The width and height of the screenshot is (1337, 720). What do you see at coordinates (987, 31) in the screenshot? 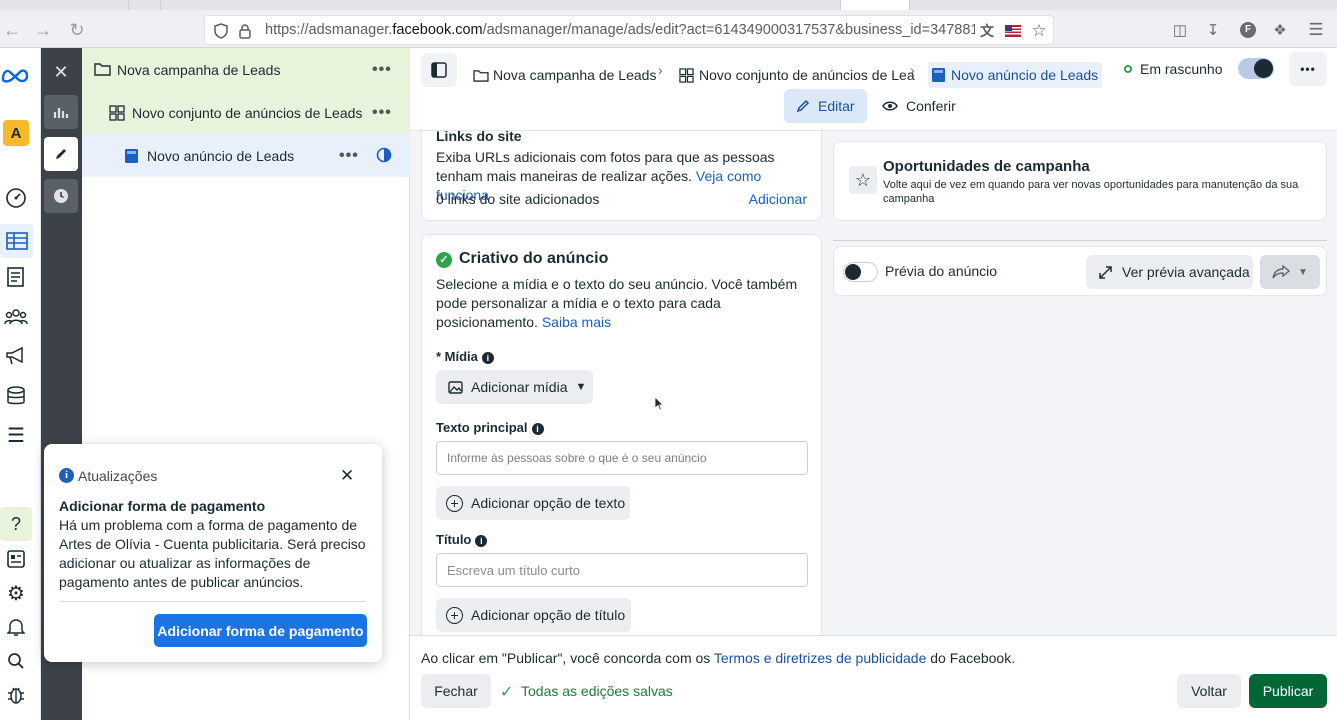
I see `translate-icon: 文` at bounding box center [987, 31].